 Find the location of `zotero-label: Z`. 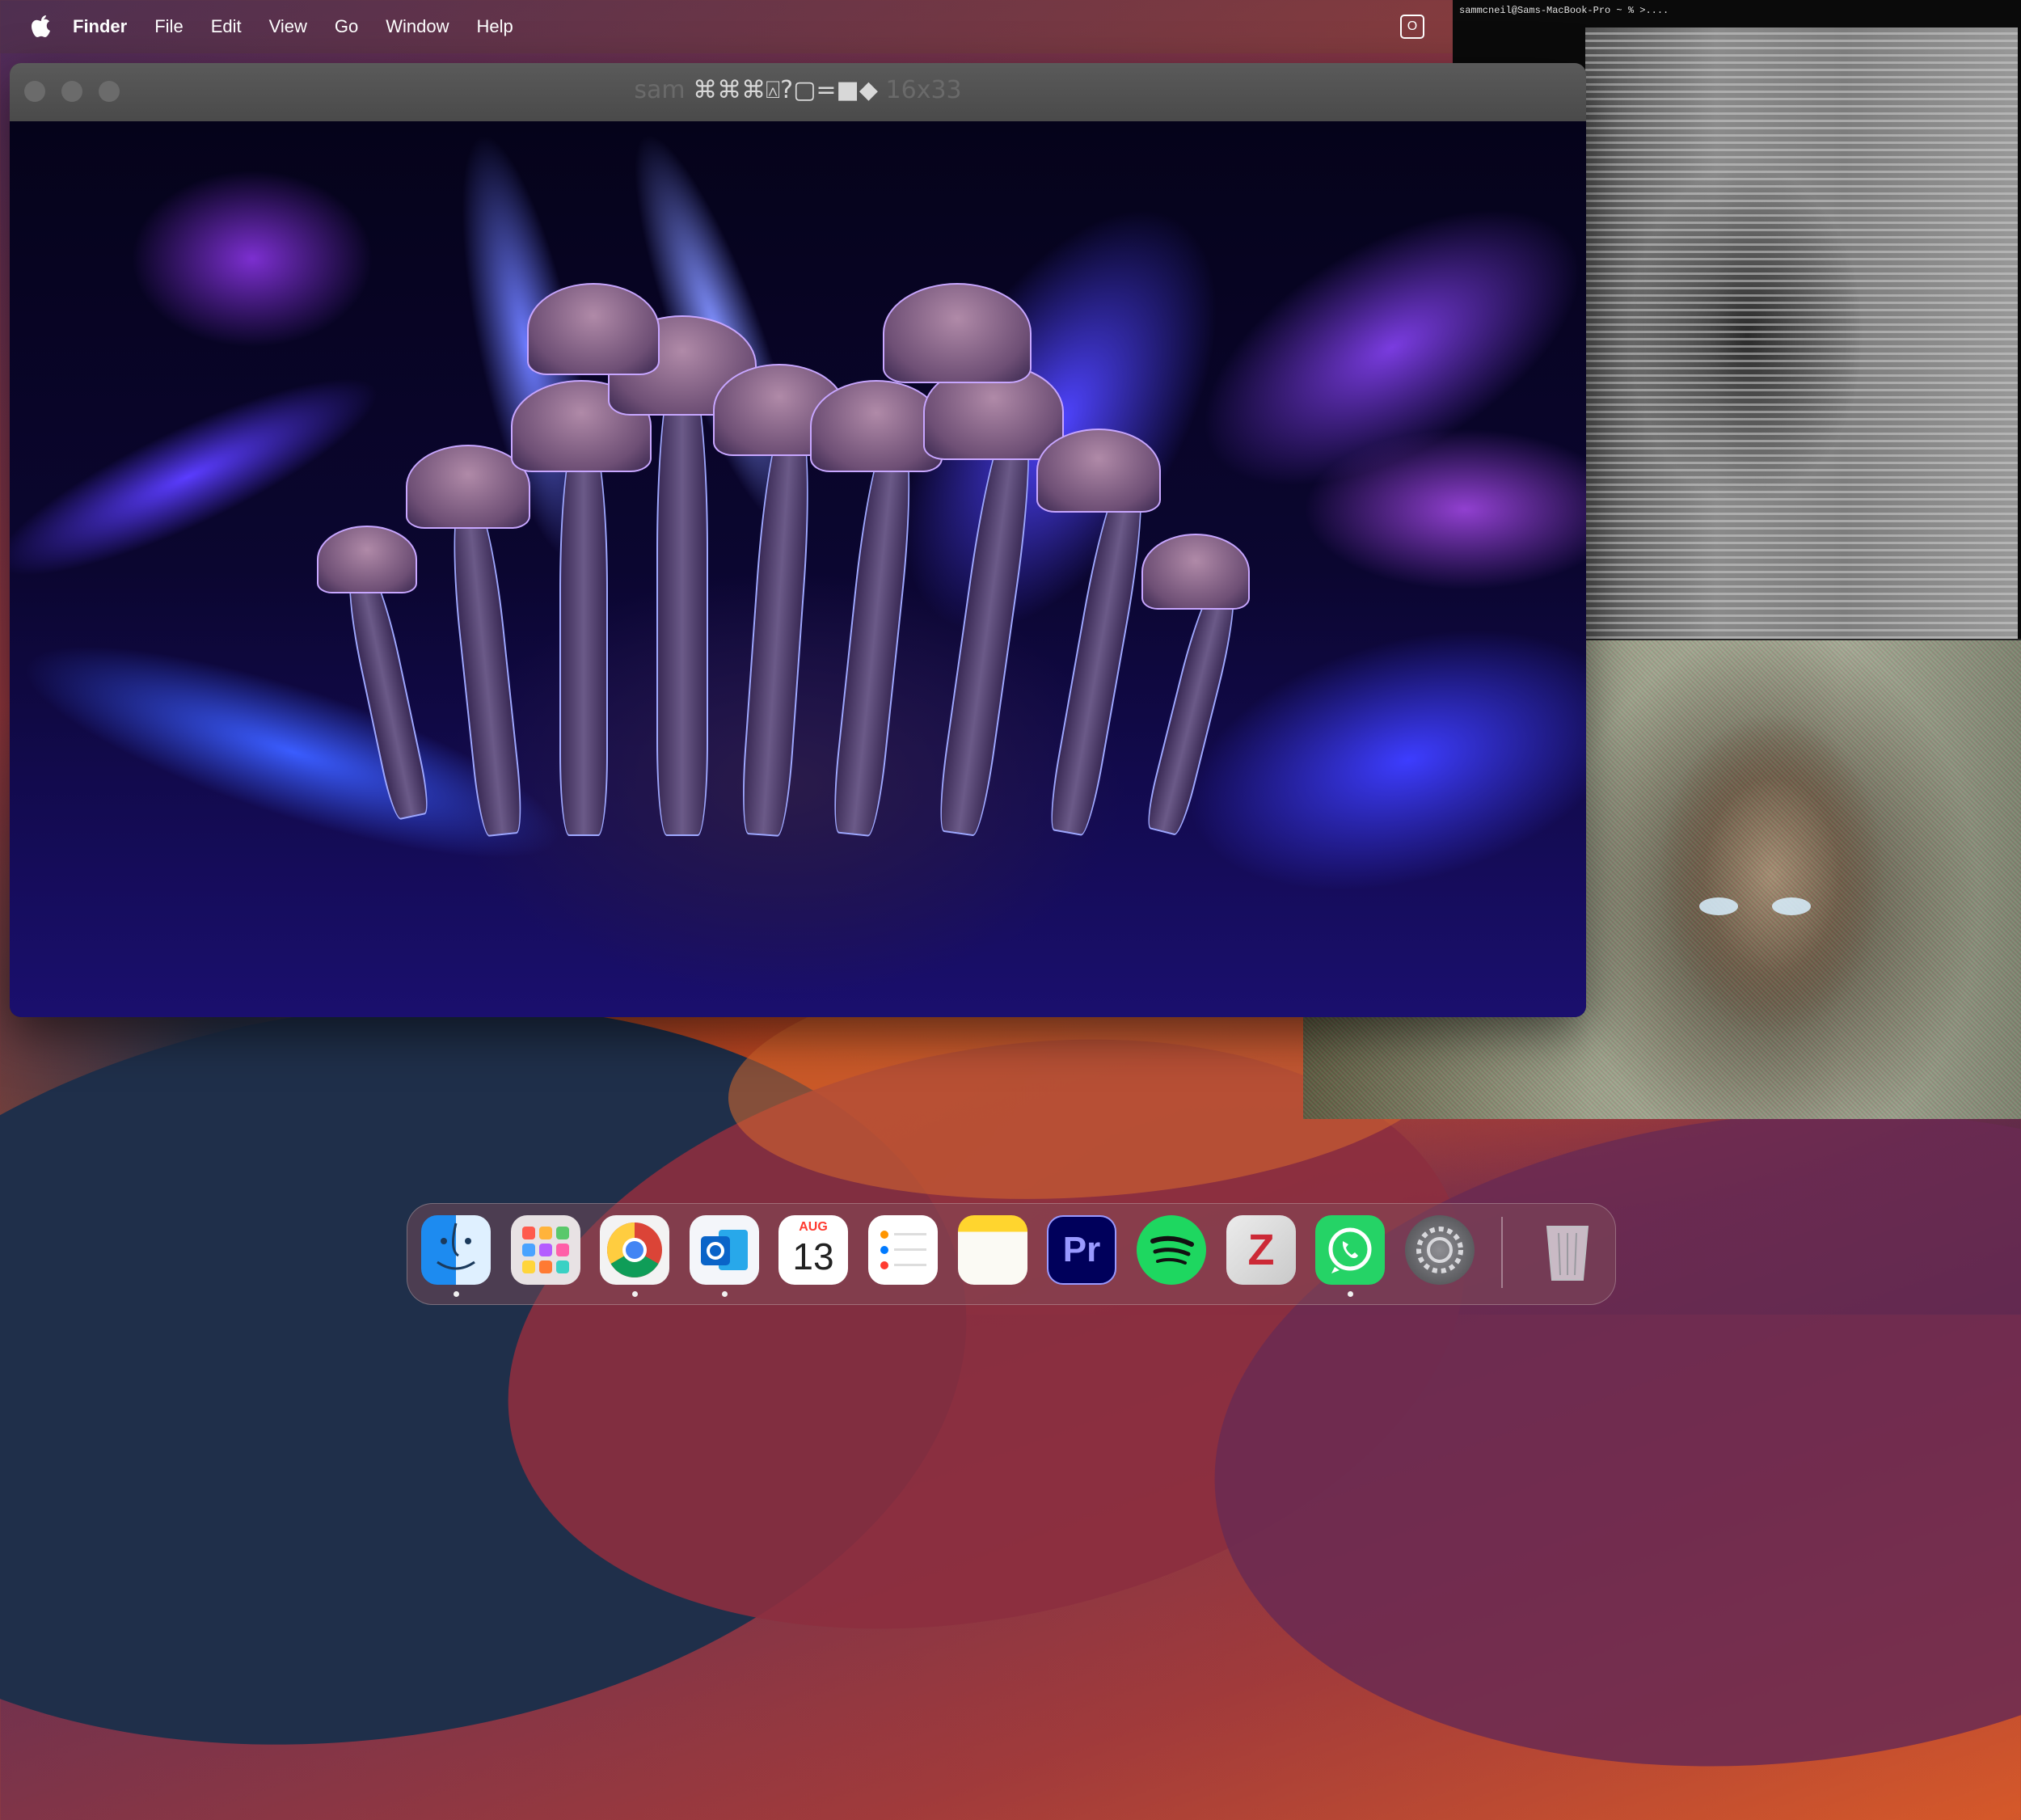

zotero-label: Z is located at coordinates (1261, 1250).